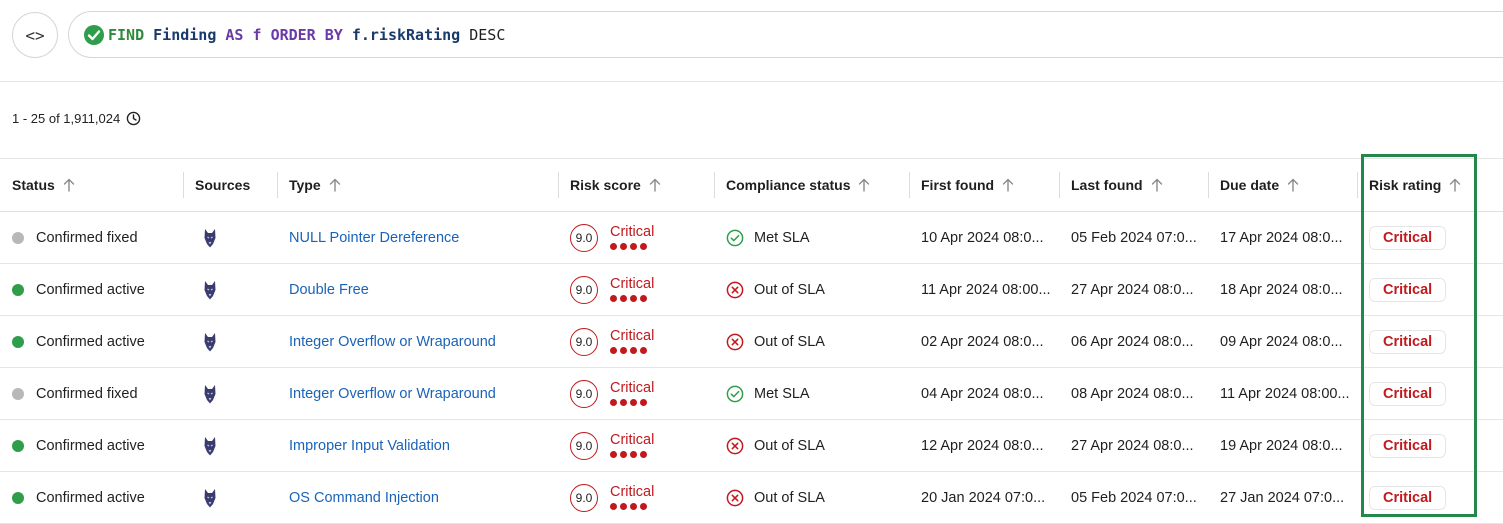 The width and height of the screenshot is (1503, 524). I want to click on query-token: Finding, so click(185, 34).